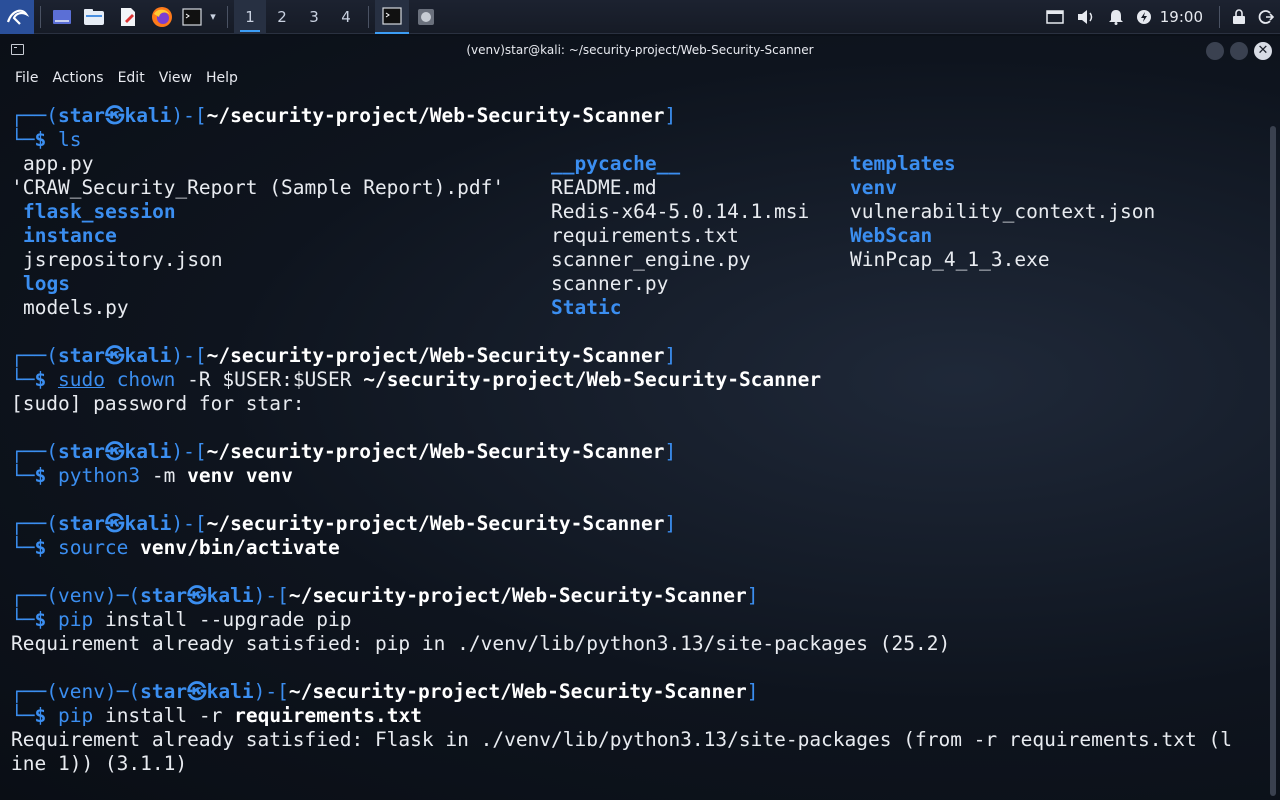  I want to click on scrollbar, so click(1273, 461).